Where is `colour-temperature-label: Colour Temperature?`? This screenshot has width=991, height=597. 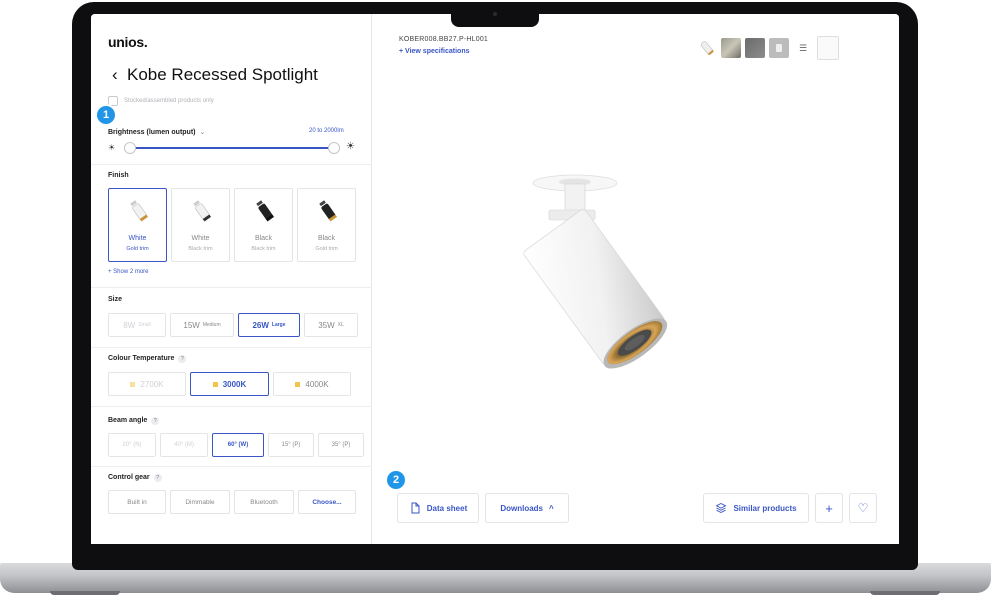
colour-temperature-label: Colour Temperature? is located at coordinates (147, 359).